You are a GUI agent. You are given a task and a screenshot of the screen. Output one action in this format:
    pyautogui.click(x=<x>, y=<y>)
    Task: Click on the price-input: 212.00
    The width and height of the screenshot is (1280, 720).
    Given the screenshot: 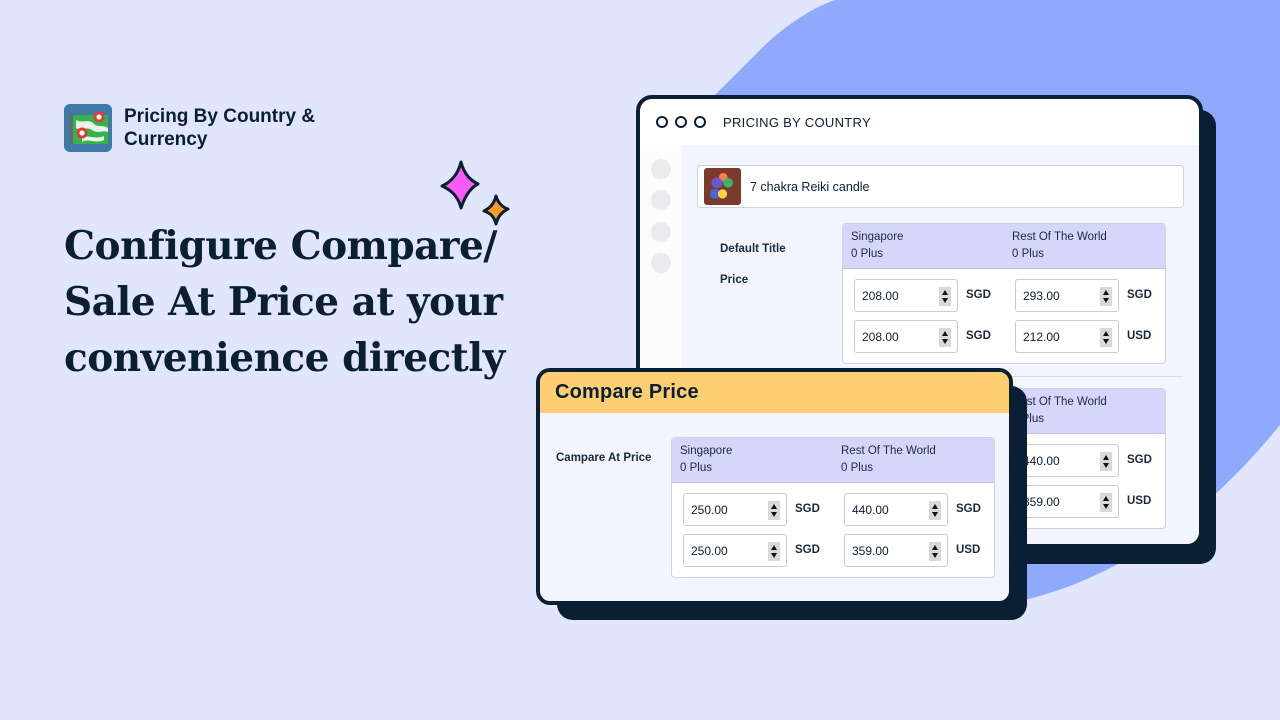 What is the action you would take?
    pyautogui.click(x=1067, y=336)
    